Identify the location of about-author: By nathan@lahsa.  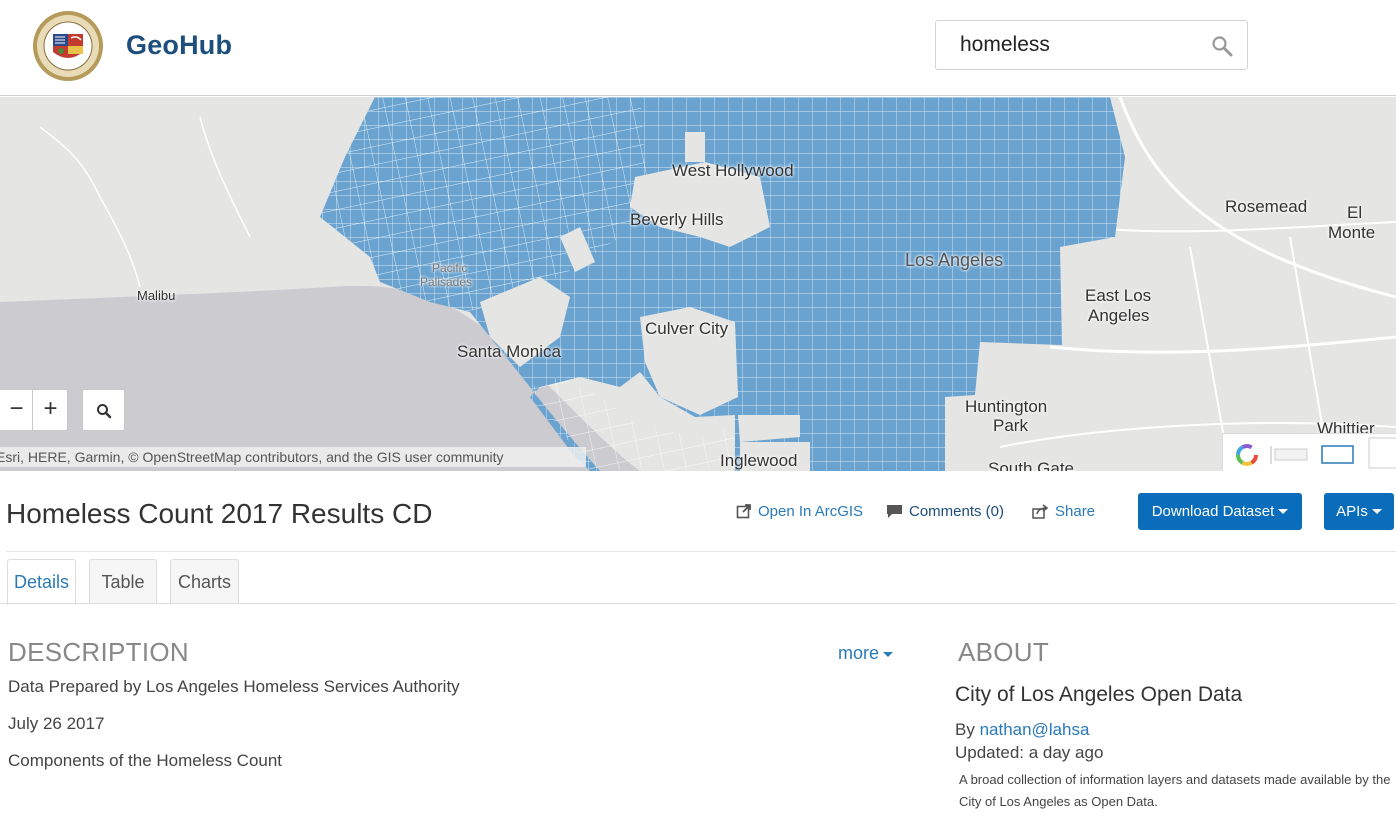
(1022, 730).